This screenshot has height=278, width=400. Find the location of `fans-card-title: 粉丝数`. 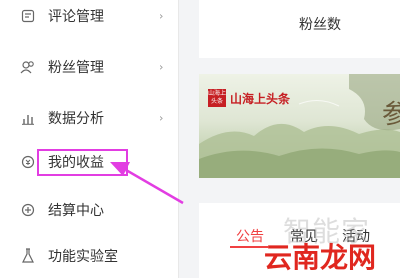

fans-card-title: 粉丝数 is located at coordinates (320, 25).